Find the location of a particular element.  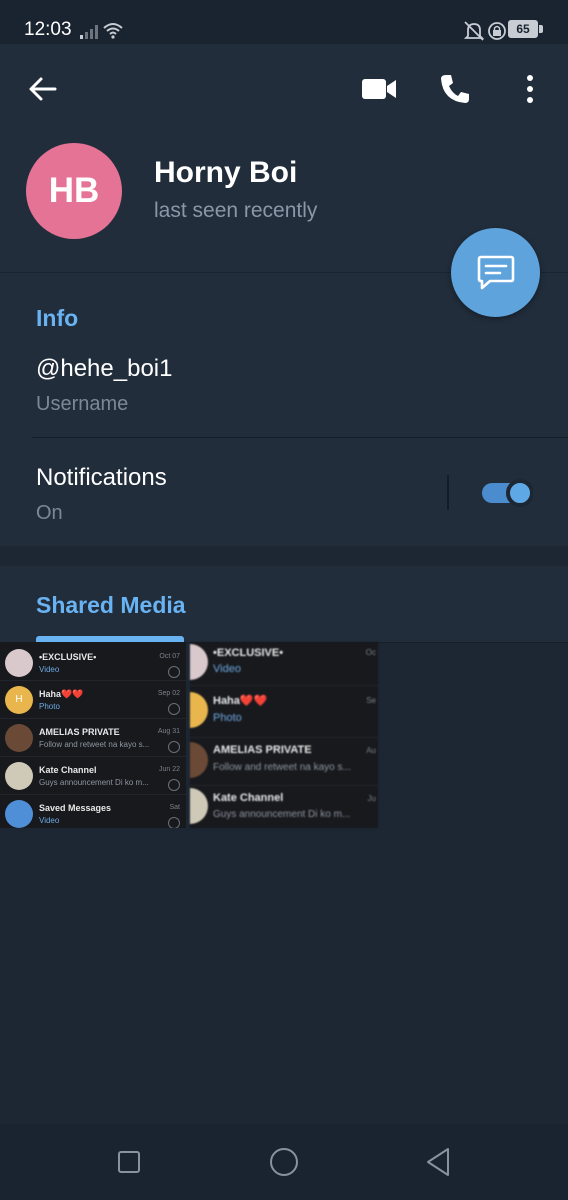

chat-date: Aug 31 is located at coordinates (168, 731).